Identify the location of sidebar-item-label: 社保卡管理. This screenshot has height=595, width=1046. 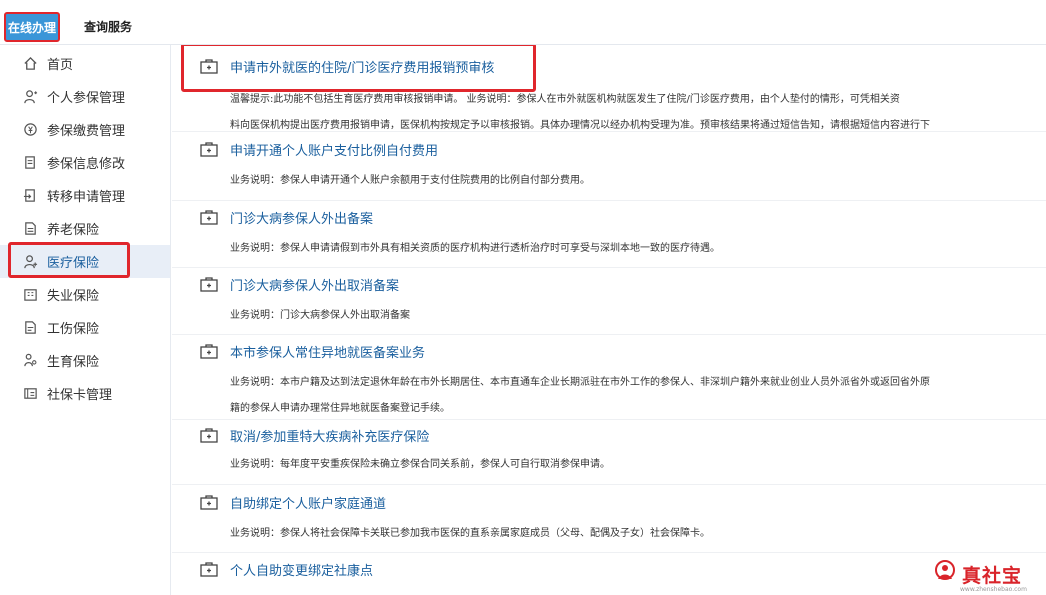
(80, 395).